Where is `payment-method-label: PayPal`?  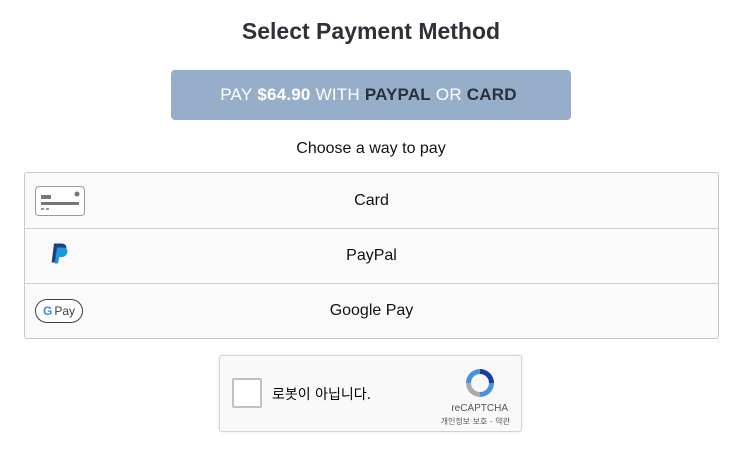 payment-method-label: PayPal is located at coordinates (371, 255).